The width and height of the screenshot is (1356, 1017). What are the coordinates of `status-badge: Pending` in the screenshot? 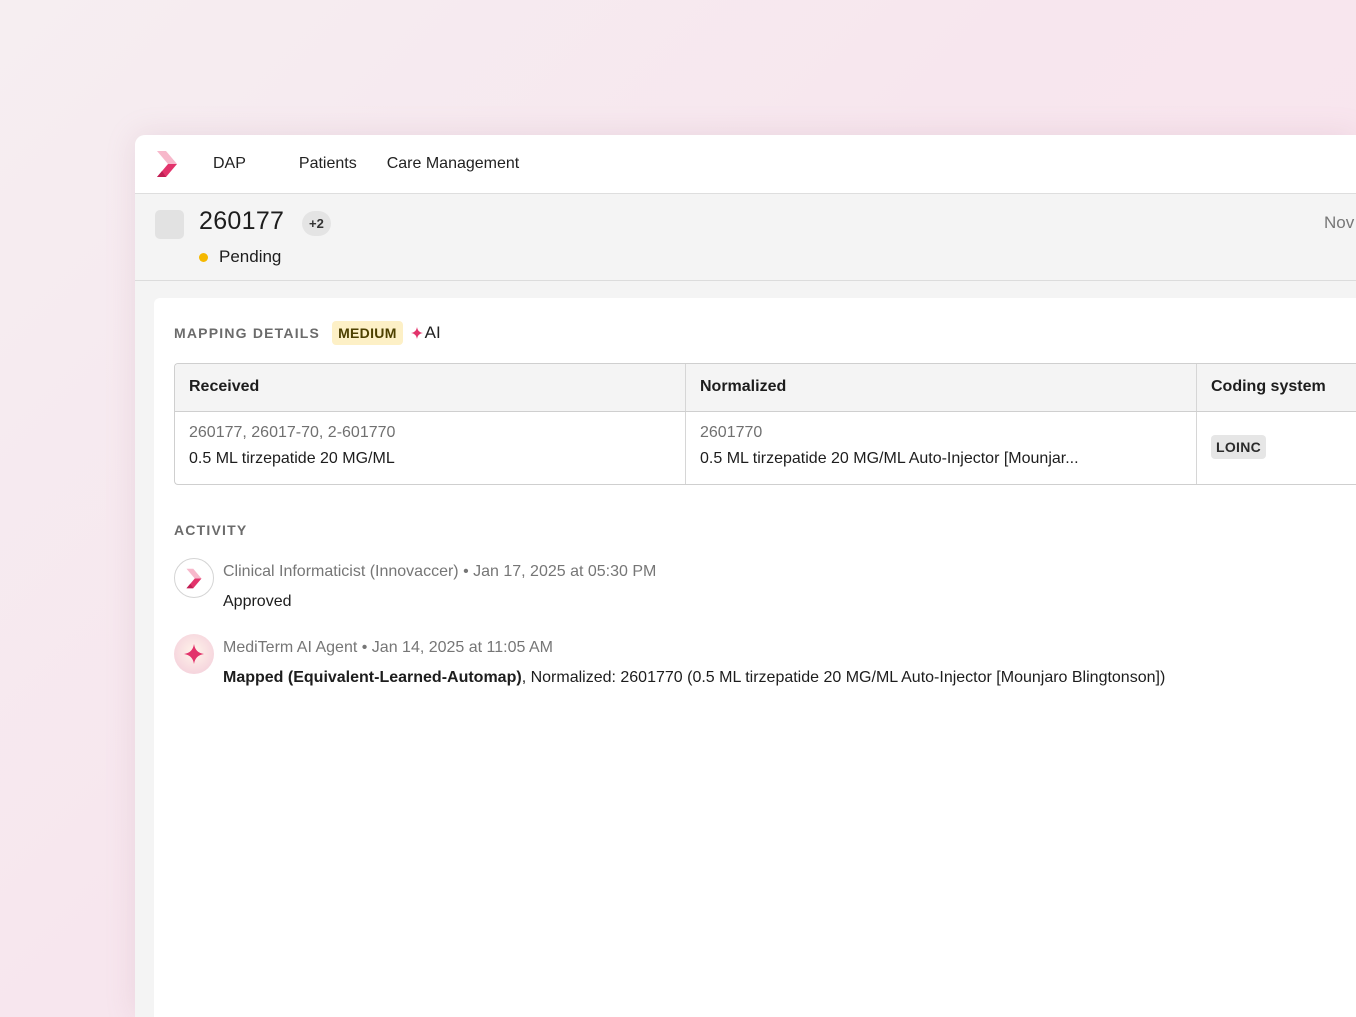 It's located at (240, 257).